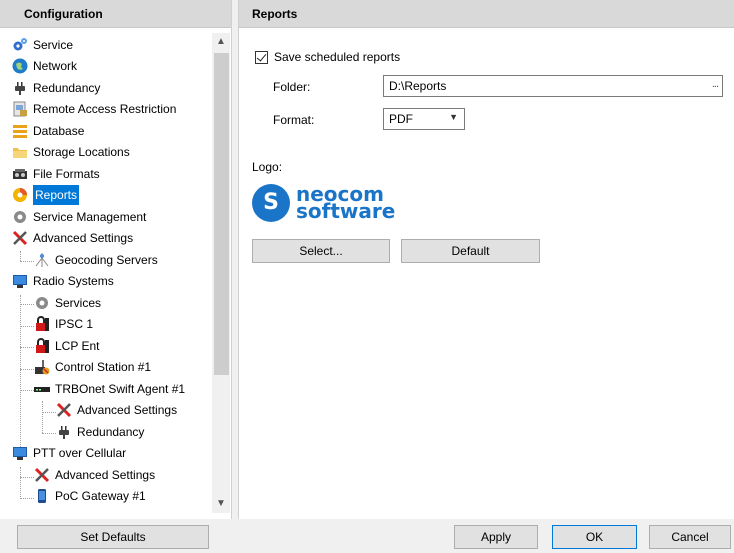 This screenshot has height=553, width=734. What do you see at coordinates (42, 45) in the screenshot?
I see `tree-item-service: Service` at bounding box center [42, 45].